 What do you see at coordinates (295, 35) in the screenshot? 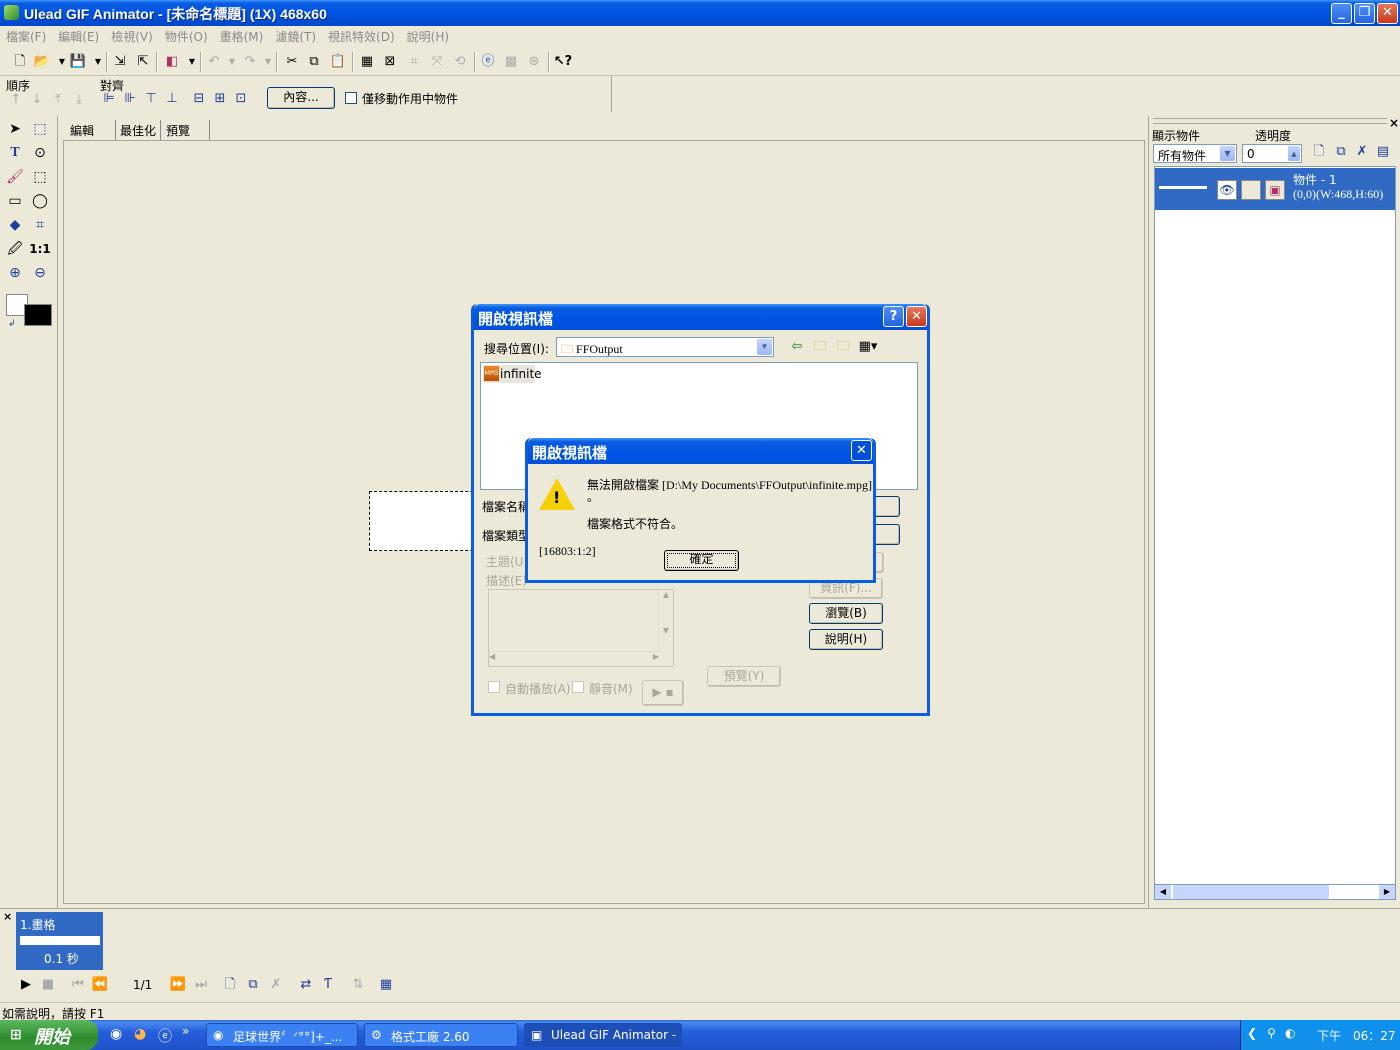
I see `menu-filter: 濾鏡(T)` at bounding box center [295, 35].